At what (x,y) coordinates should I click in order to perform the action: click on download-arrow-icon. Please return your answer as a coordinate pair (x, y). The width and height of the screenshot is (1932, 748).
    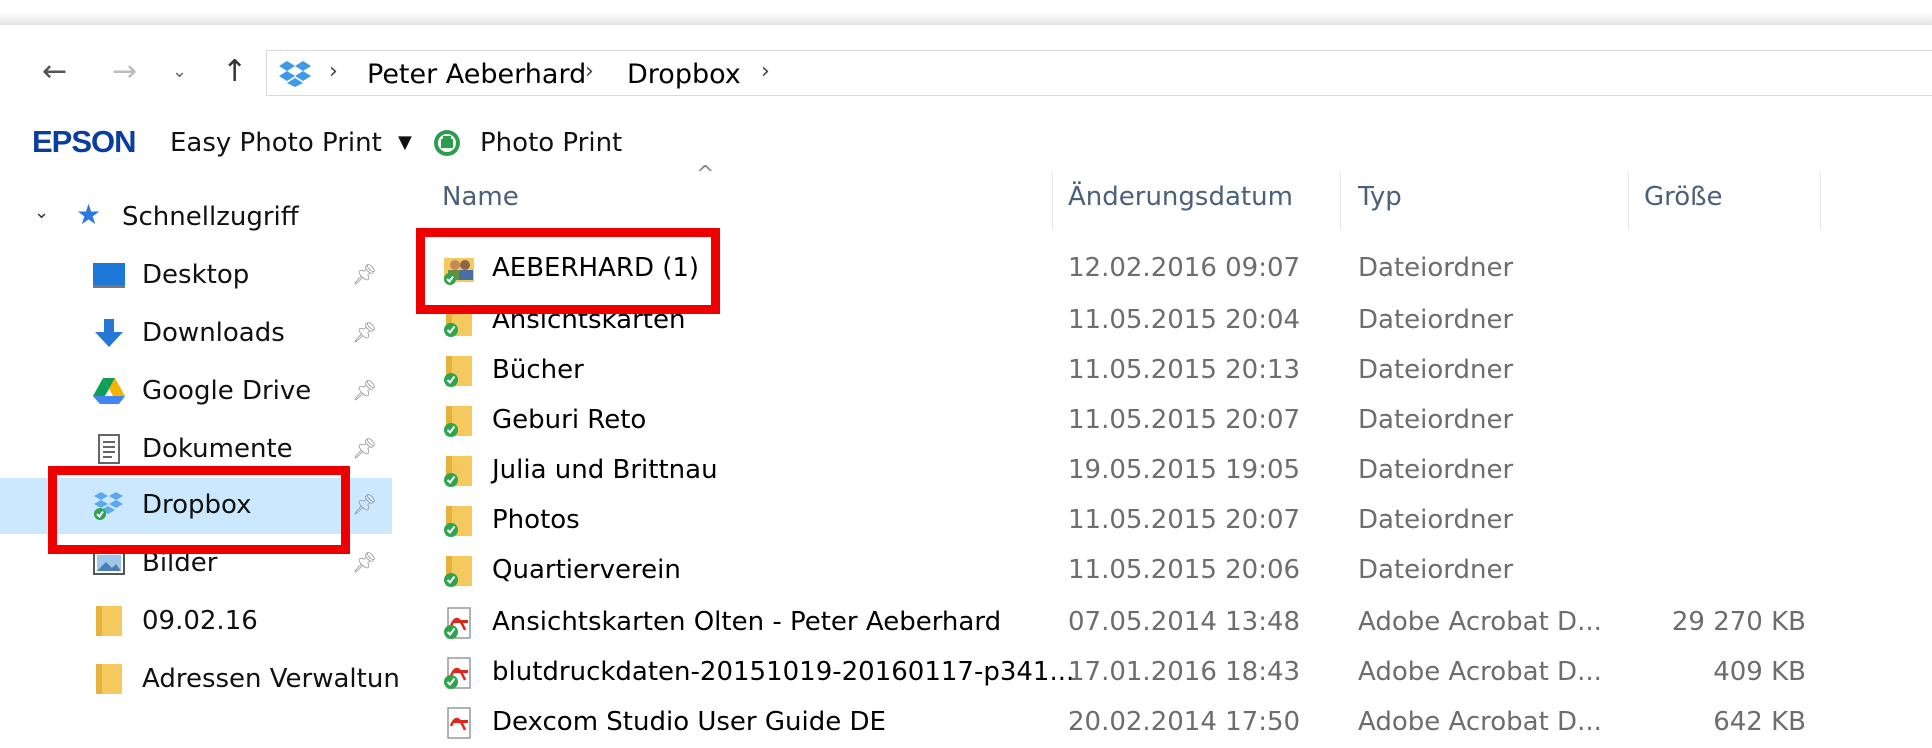
    Looking at the image, I should click on (109, 333).